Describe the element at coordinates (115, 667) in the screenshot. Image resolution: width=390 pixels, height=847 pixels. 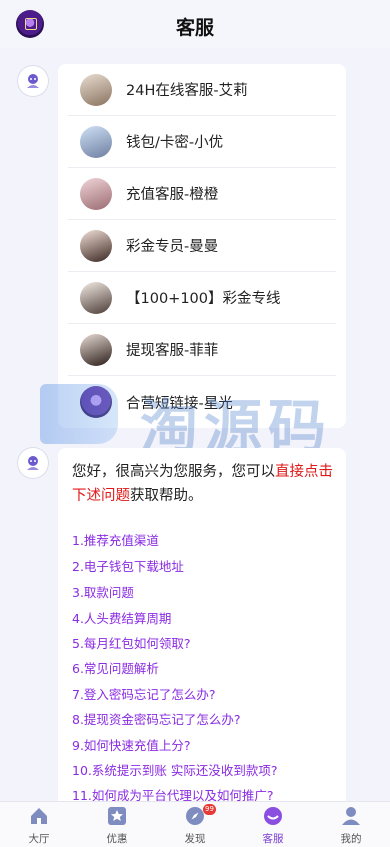
I see `faq-question-link: 6.常见问题解析` at that location.